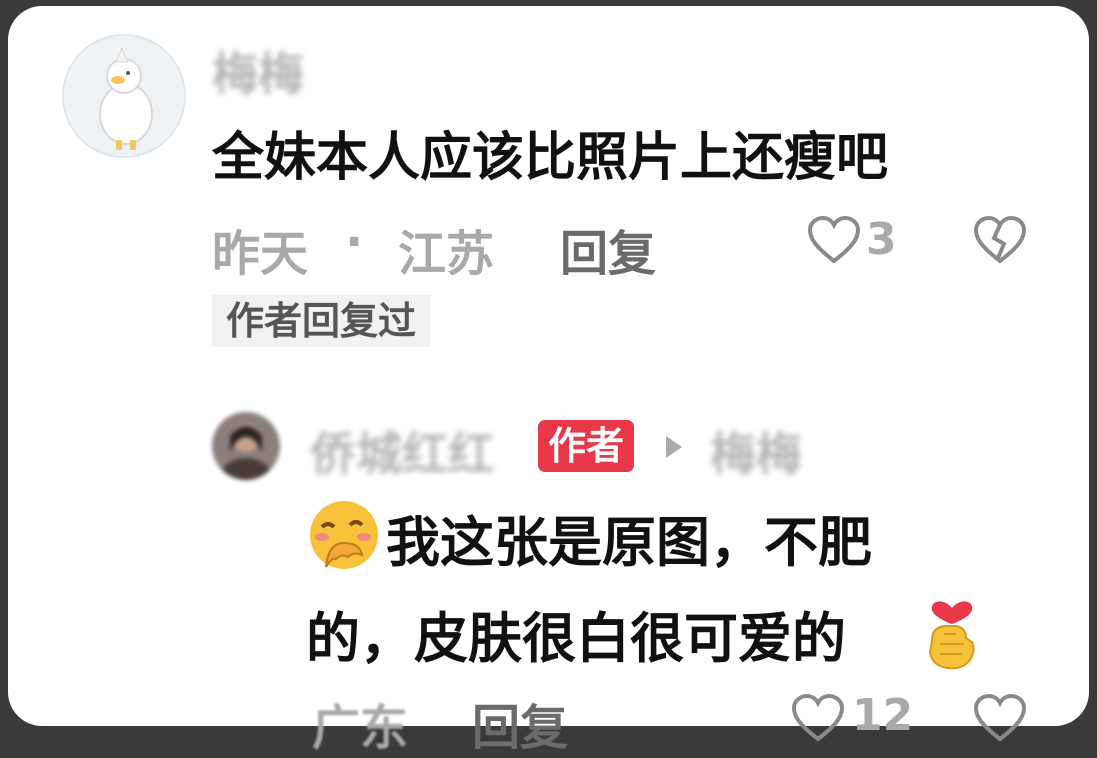 This screenshot has height=758, width=1097. What do you see at coordinates (550, 158) in the screenshot?
I see `comment-text: 全妹本人应该比照片上还瘦吧` at bounding box center [550, 158].